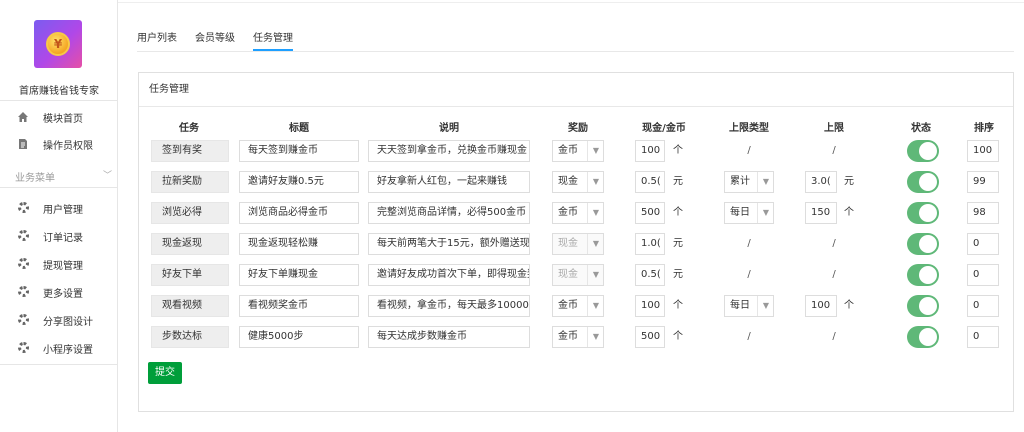 This screenshot has width=1024, height=432. I want to click on description-input: 每天达成步数赚金币, so click(449, 337).